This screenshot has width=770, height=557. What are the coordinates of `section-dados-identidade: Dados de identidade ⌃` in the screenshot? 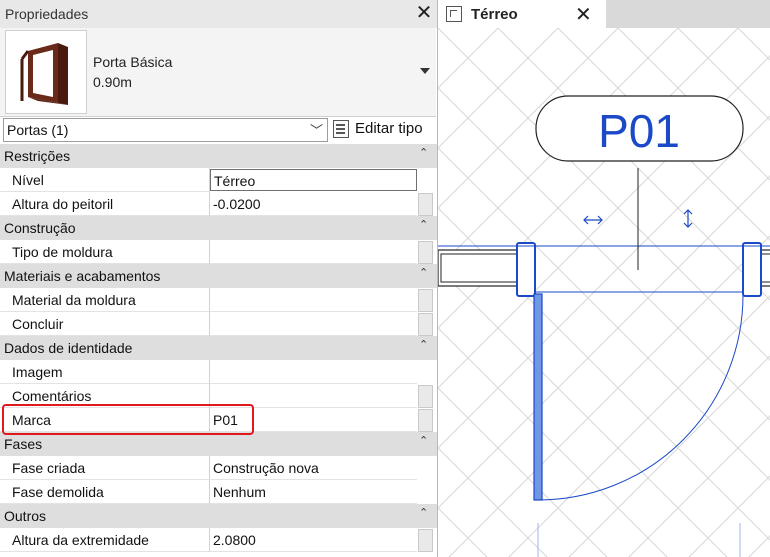 It's located at (218, 348).